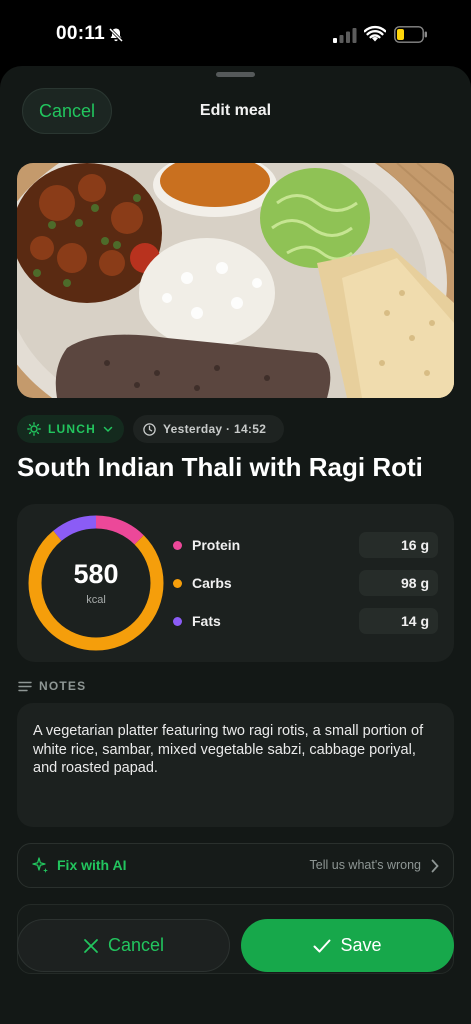 This screenshot has height=1024, width=471. I want to click on sun-icon, so click(34, 429).